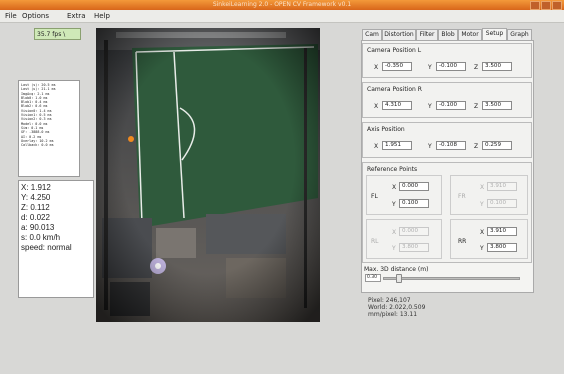 Image resolution: width=564 pixels, height=374 pixels. Describe the element at coordinates (374, 196) in the screenshot. I see `ref-fl-label: FL` at that location.